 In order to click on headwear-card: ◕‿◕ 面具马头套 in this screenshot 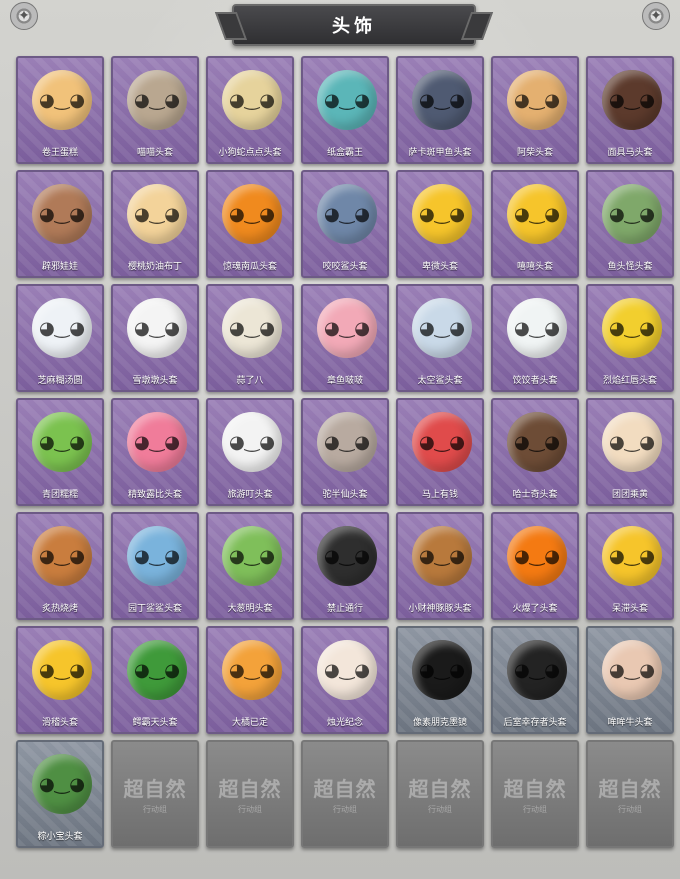, I will do `click(630, 110)`.